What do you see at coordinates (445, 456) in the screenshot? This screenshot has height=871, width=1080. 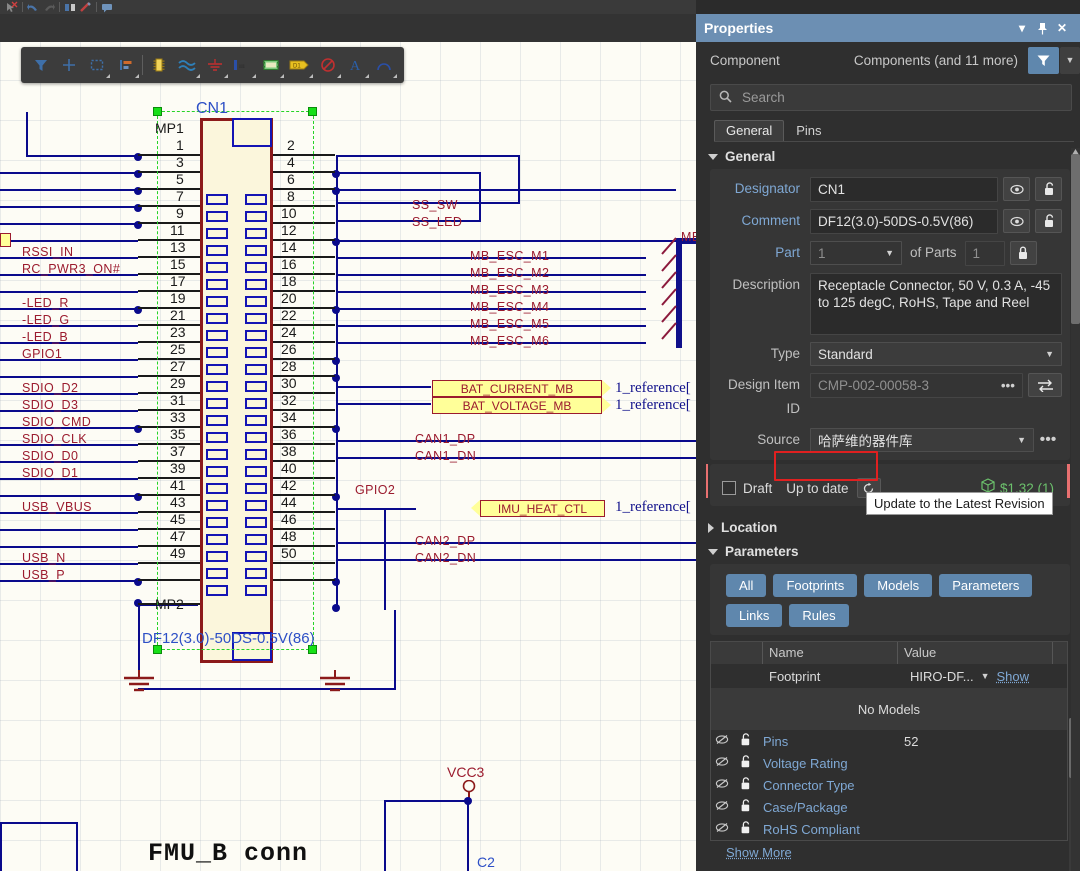 I see `net-label: CAN1_DN` at bounding box center [445, 456].